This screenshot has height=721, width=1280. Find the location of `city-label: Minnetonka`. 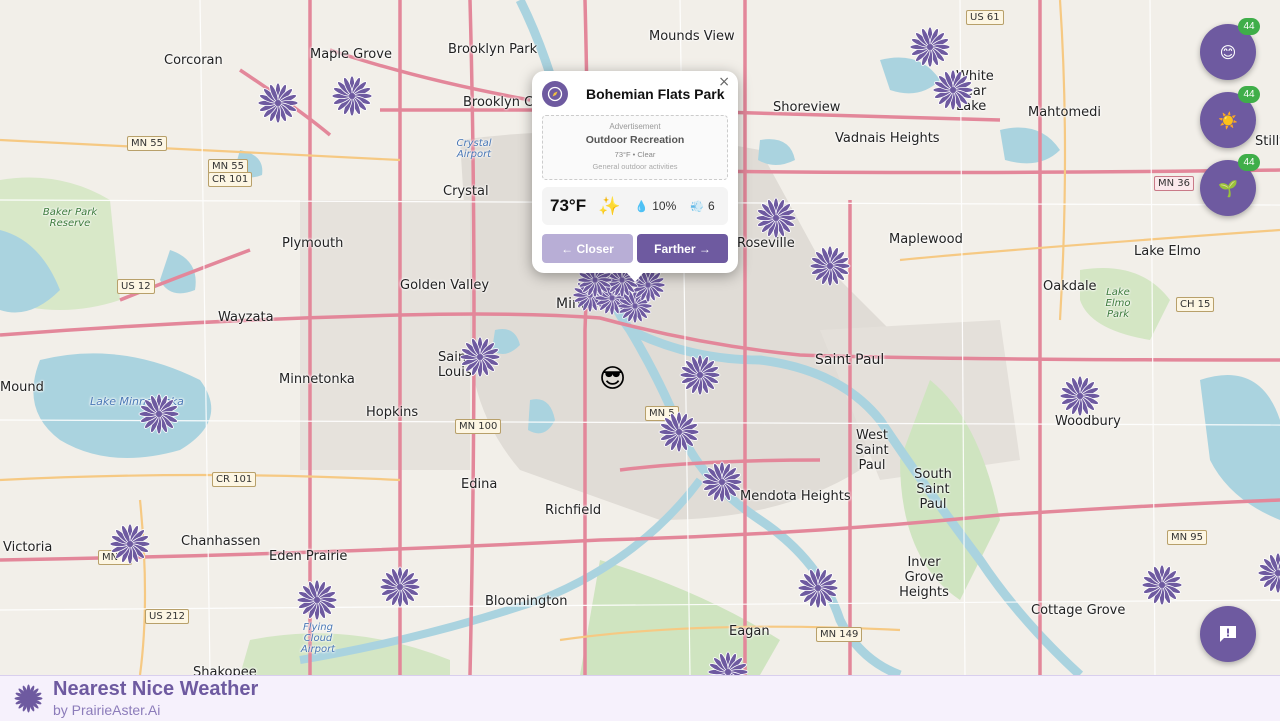

city-label: Minnetonka is located at coordinates (317, 379).